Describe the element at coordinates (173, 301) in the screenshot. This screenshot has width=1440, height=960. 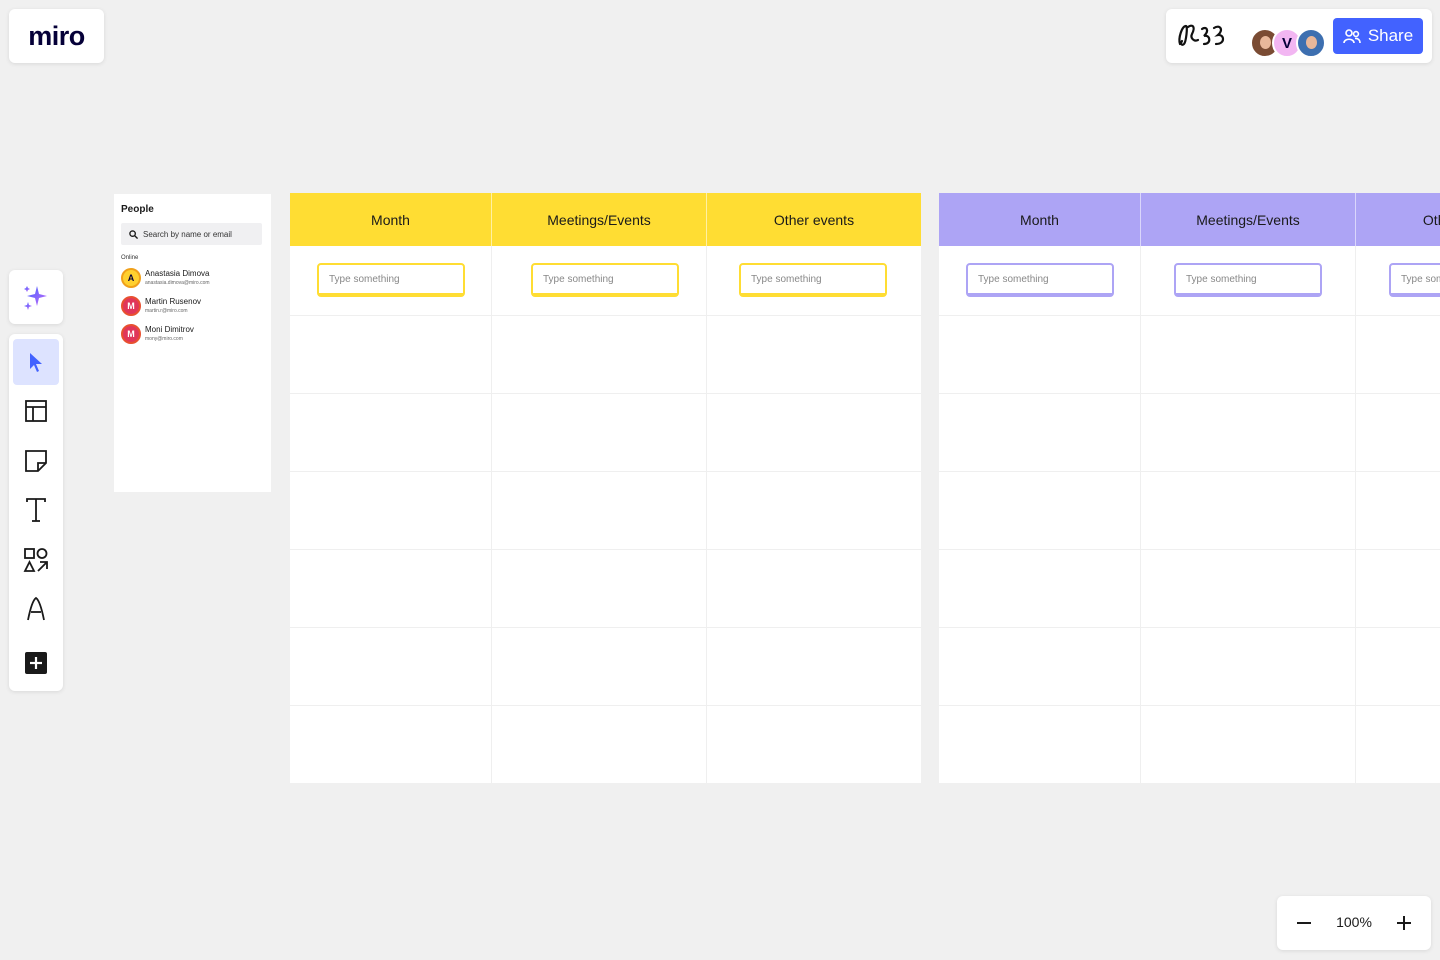
I see `person-name: Martin Rusenov` at that location.